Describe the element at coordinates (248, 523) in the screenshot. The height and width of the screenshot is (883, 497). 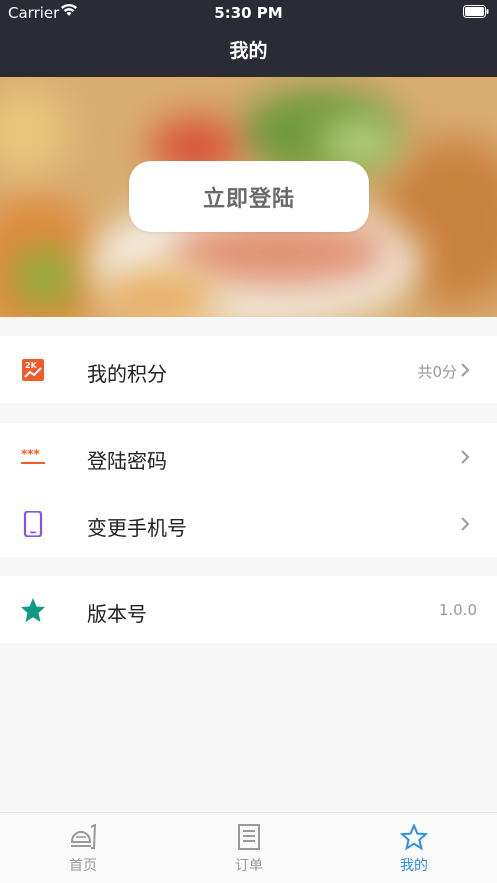
I see `menu-item-change-phone: 变更手机号` at that location.